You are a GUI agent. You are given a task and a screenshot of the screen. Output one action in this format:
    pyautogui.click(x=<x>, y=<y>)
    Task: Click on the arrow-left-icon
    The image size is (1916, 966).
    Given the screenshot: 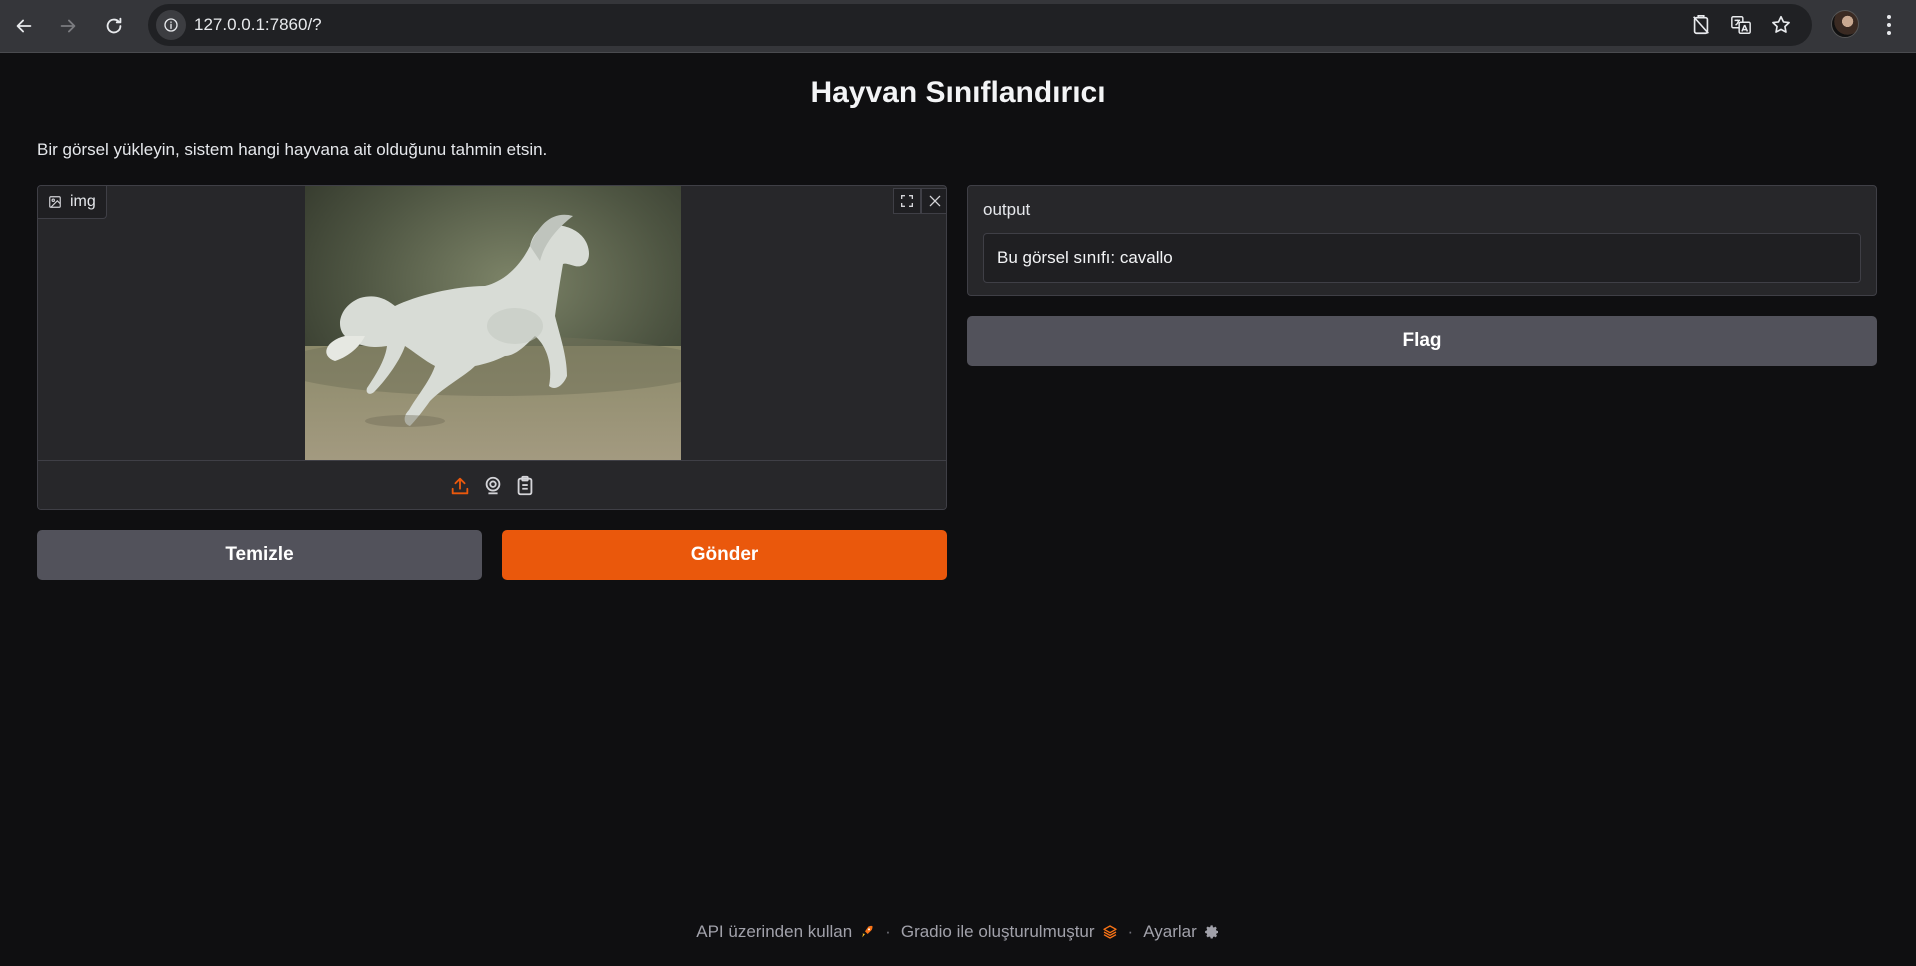 What is the action you would take?
    pyautogui.click(x=24, y=26)
    